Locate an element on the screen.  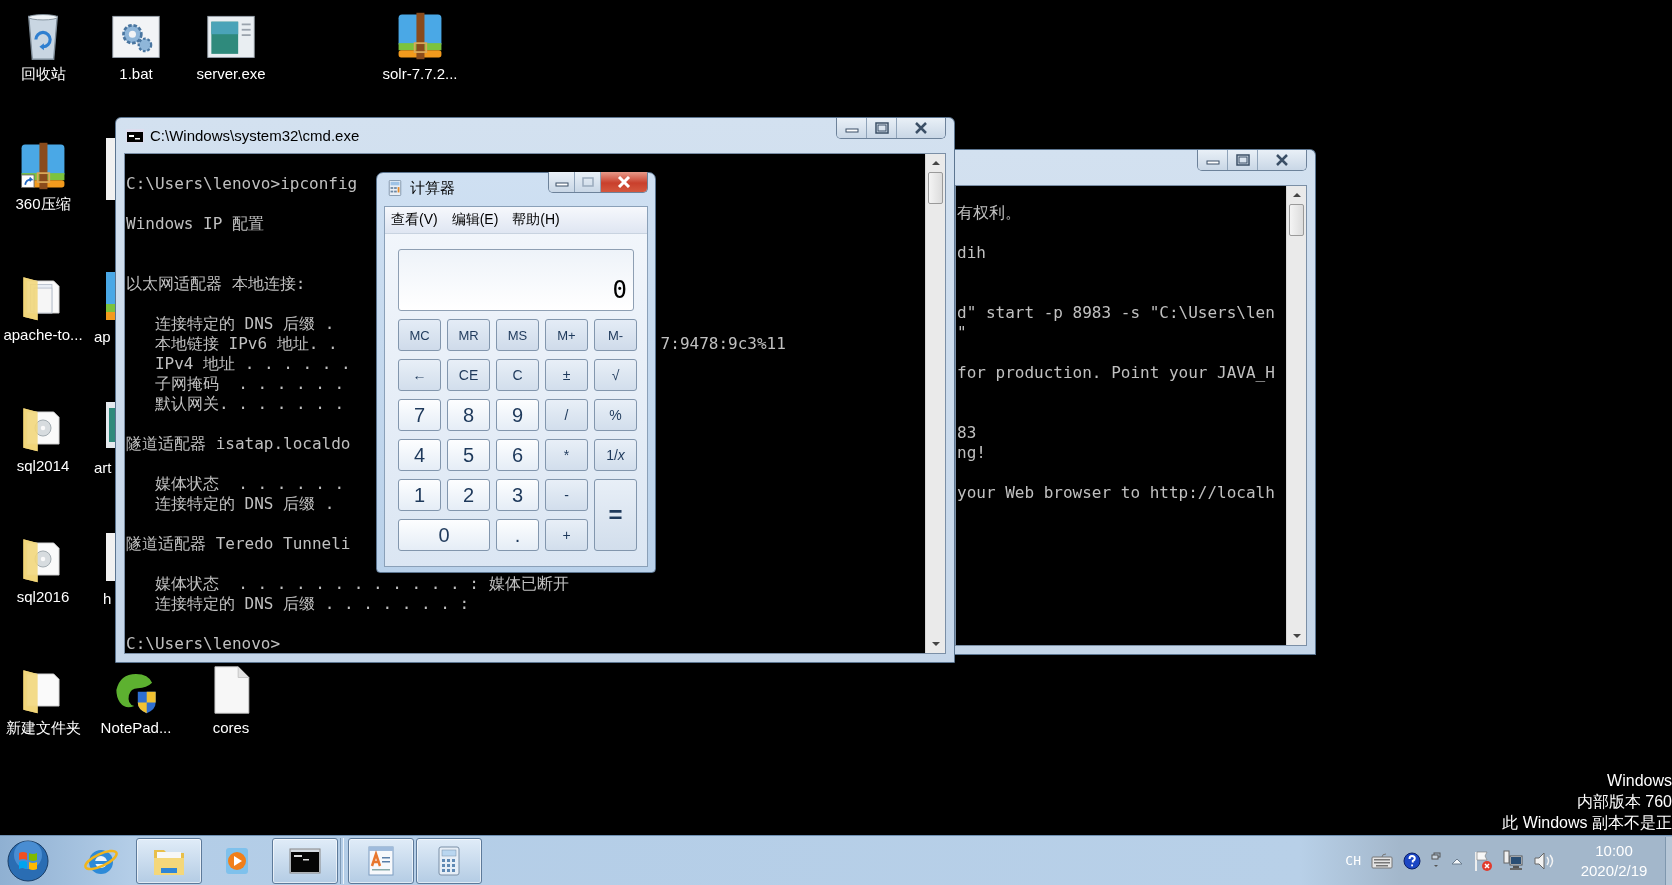
menu-item: 查看(V) is located at coordinates (414, 220).